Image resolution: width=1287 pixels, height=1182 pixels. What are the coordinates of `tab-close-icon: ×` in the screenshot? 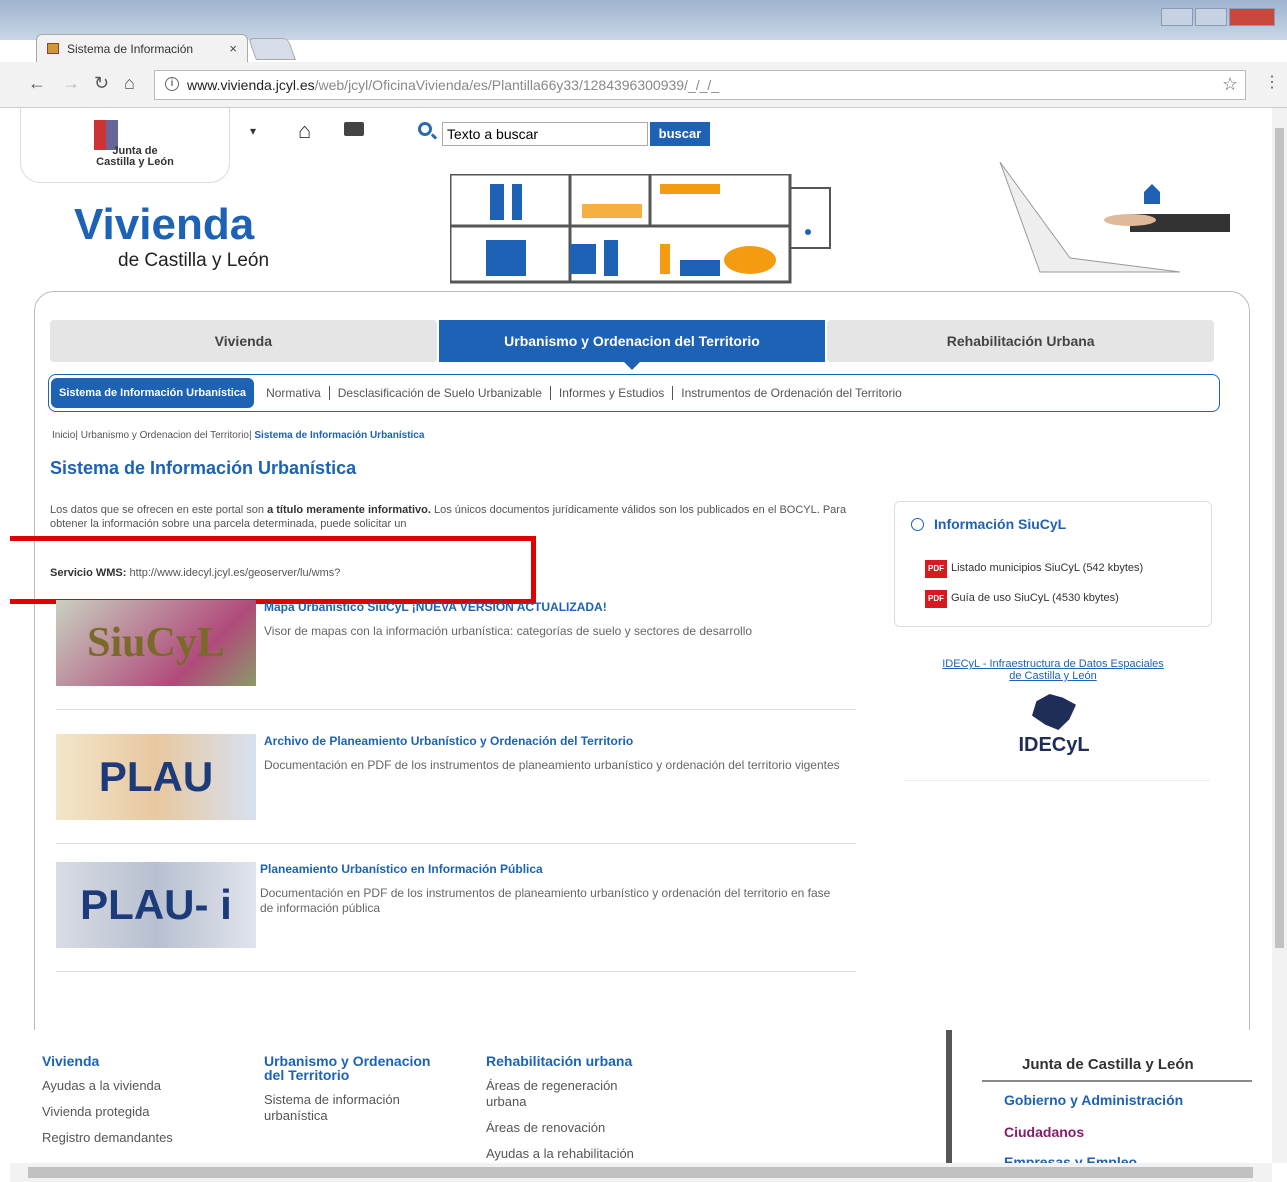 It's located at (233, 48).